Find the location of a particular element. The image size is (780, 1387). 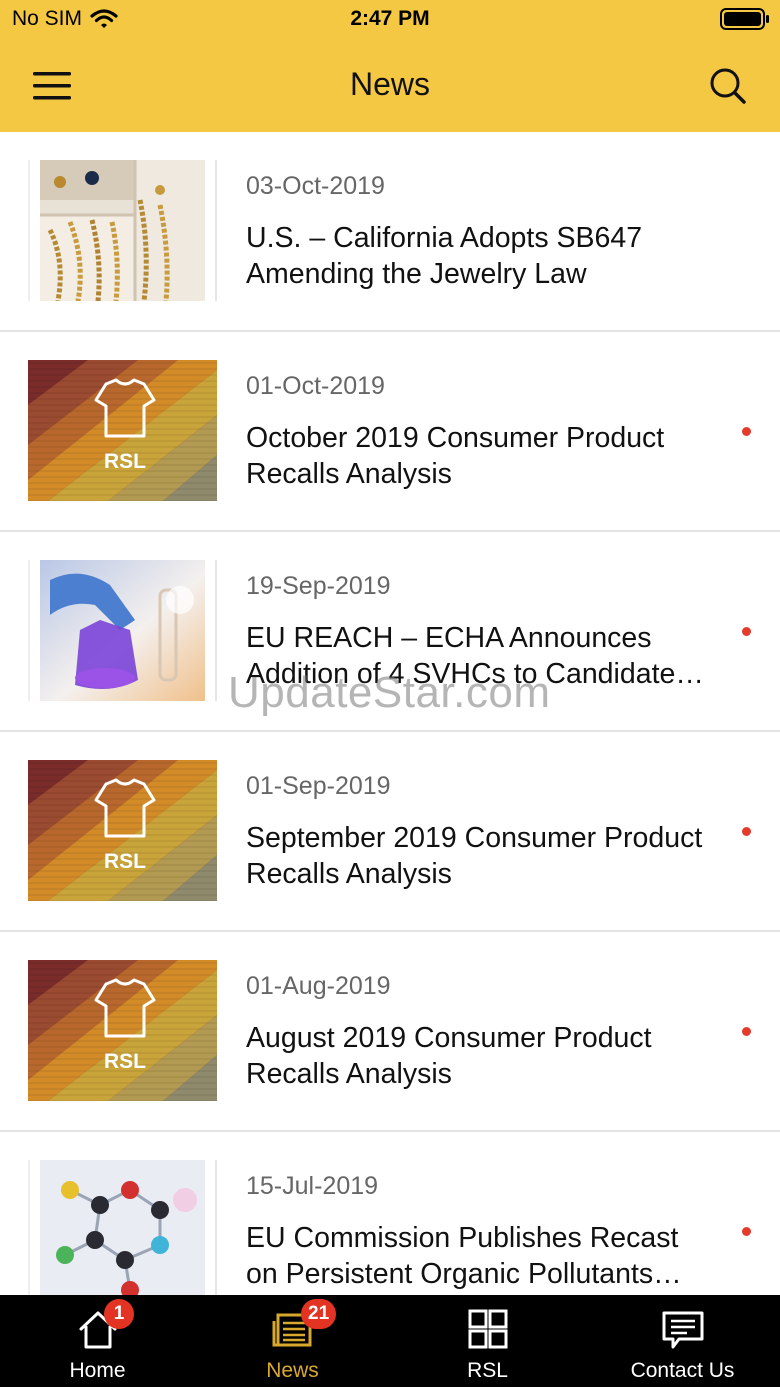

chat-icon is located at coordinates (682, 1330).